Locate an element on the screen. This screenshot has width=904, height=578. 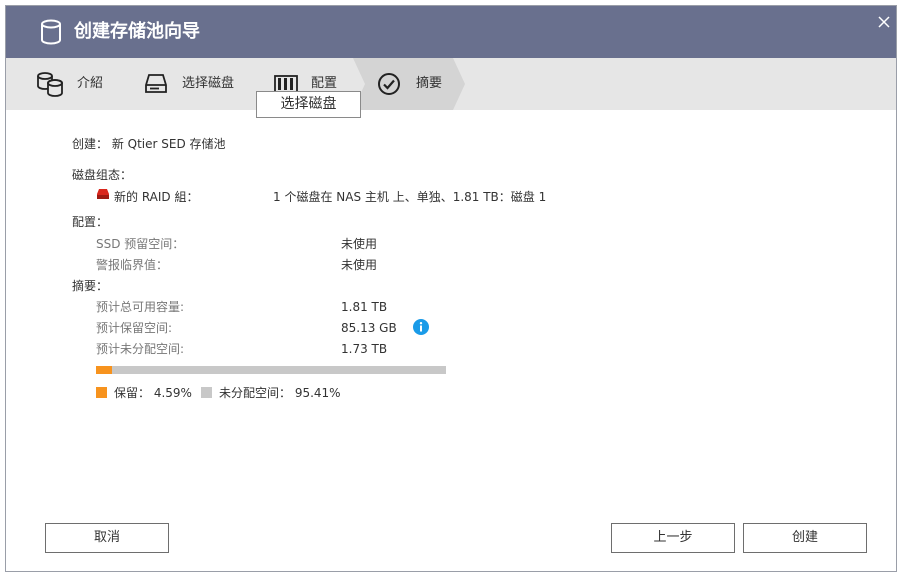
legend-reserved-swatch is located at coordinates (101, 392).